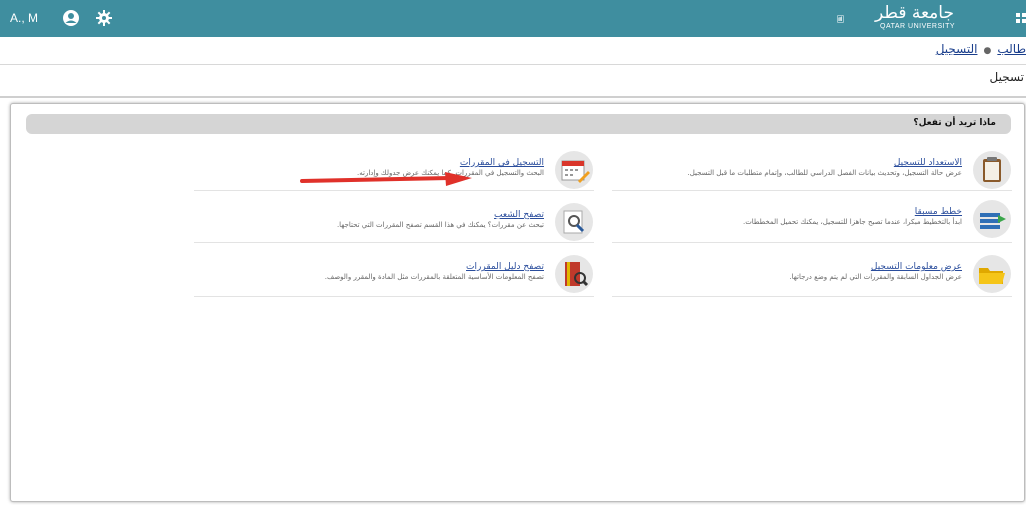  Describe the element at coordinates (954, 123) in the screenshot. I see `question-text: ماذا تريد أن تفعل؟` at that location.